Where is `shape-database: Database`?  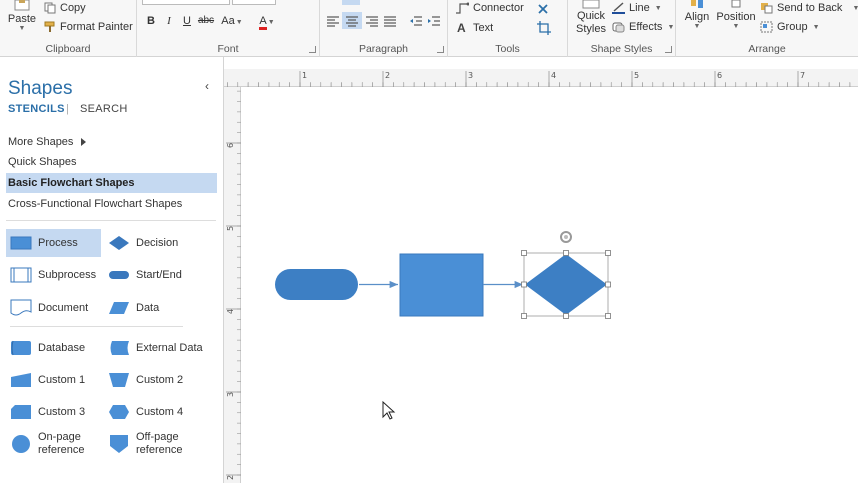 shape-database: Database is located at coordinates (53, 348).